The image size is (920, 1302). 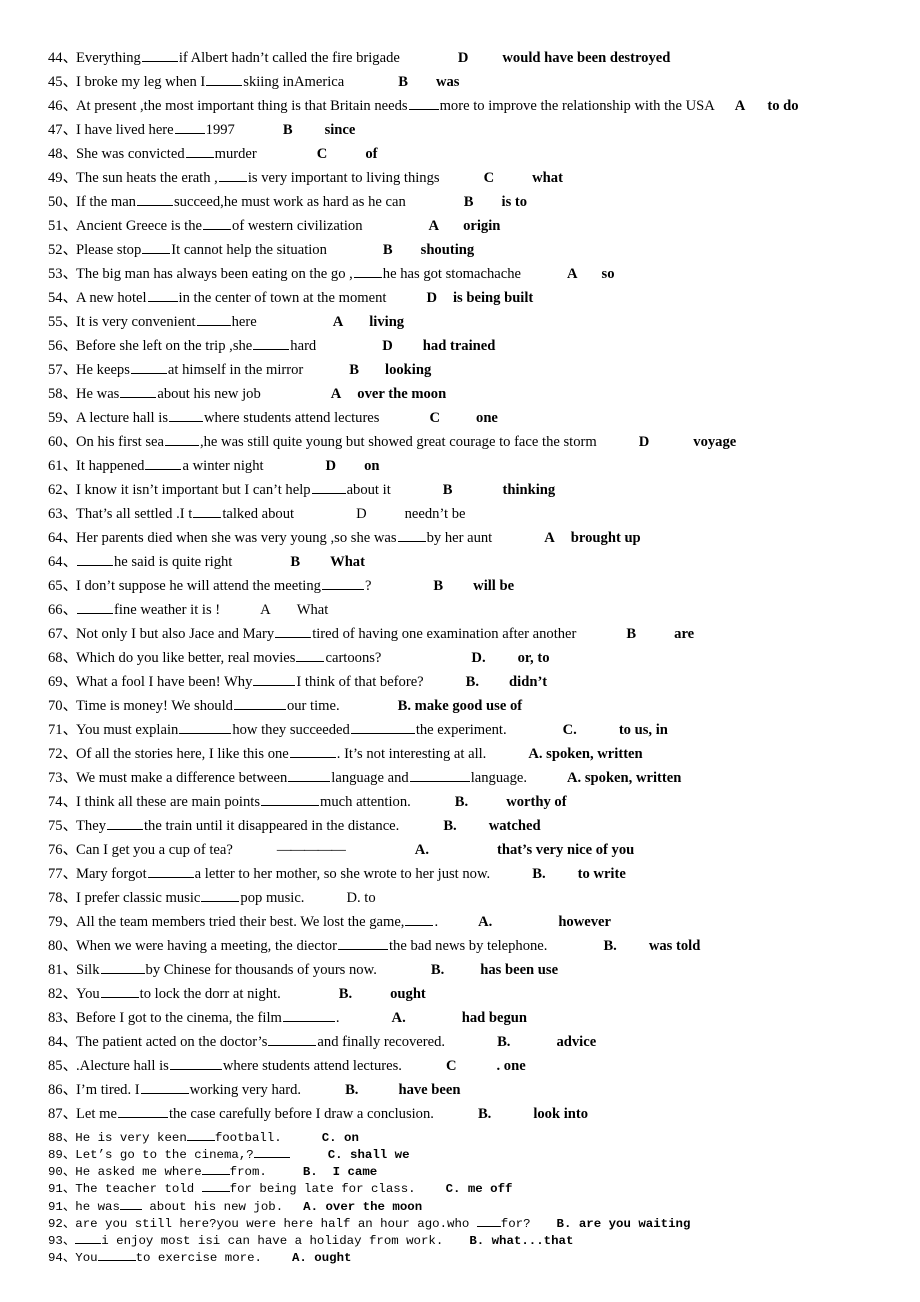 What do you see at coordinates (258, 514) in the screenshot?
I see `question-stem-tail: talked about` at bounding box center [258, 514].